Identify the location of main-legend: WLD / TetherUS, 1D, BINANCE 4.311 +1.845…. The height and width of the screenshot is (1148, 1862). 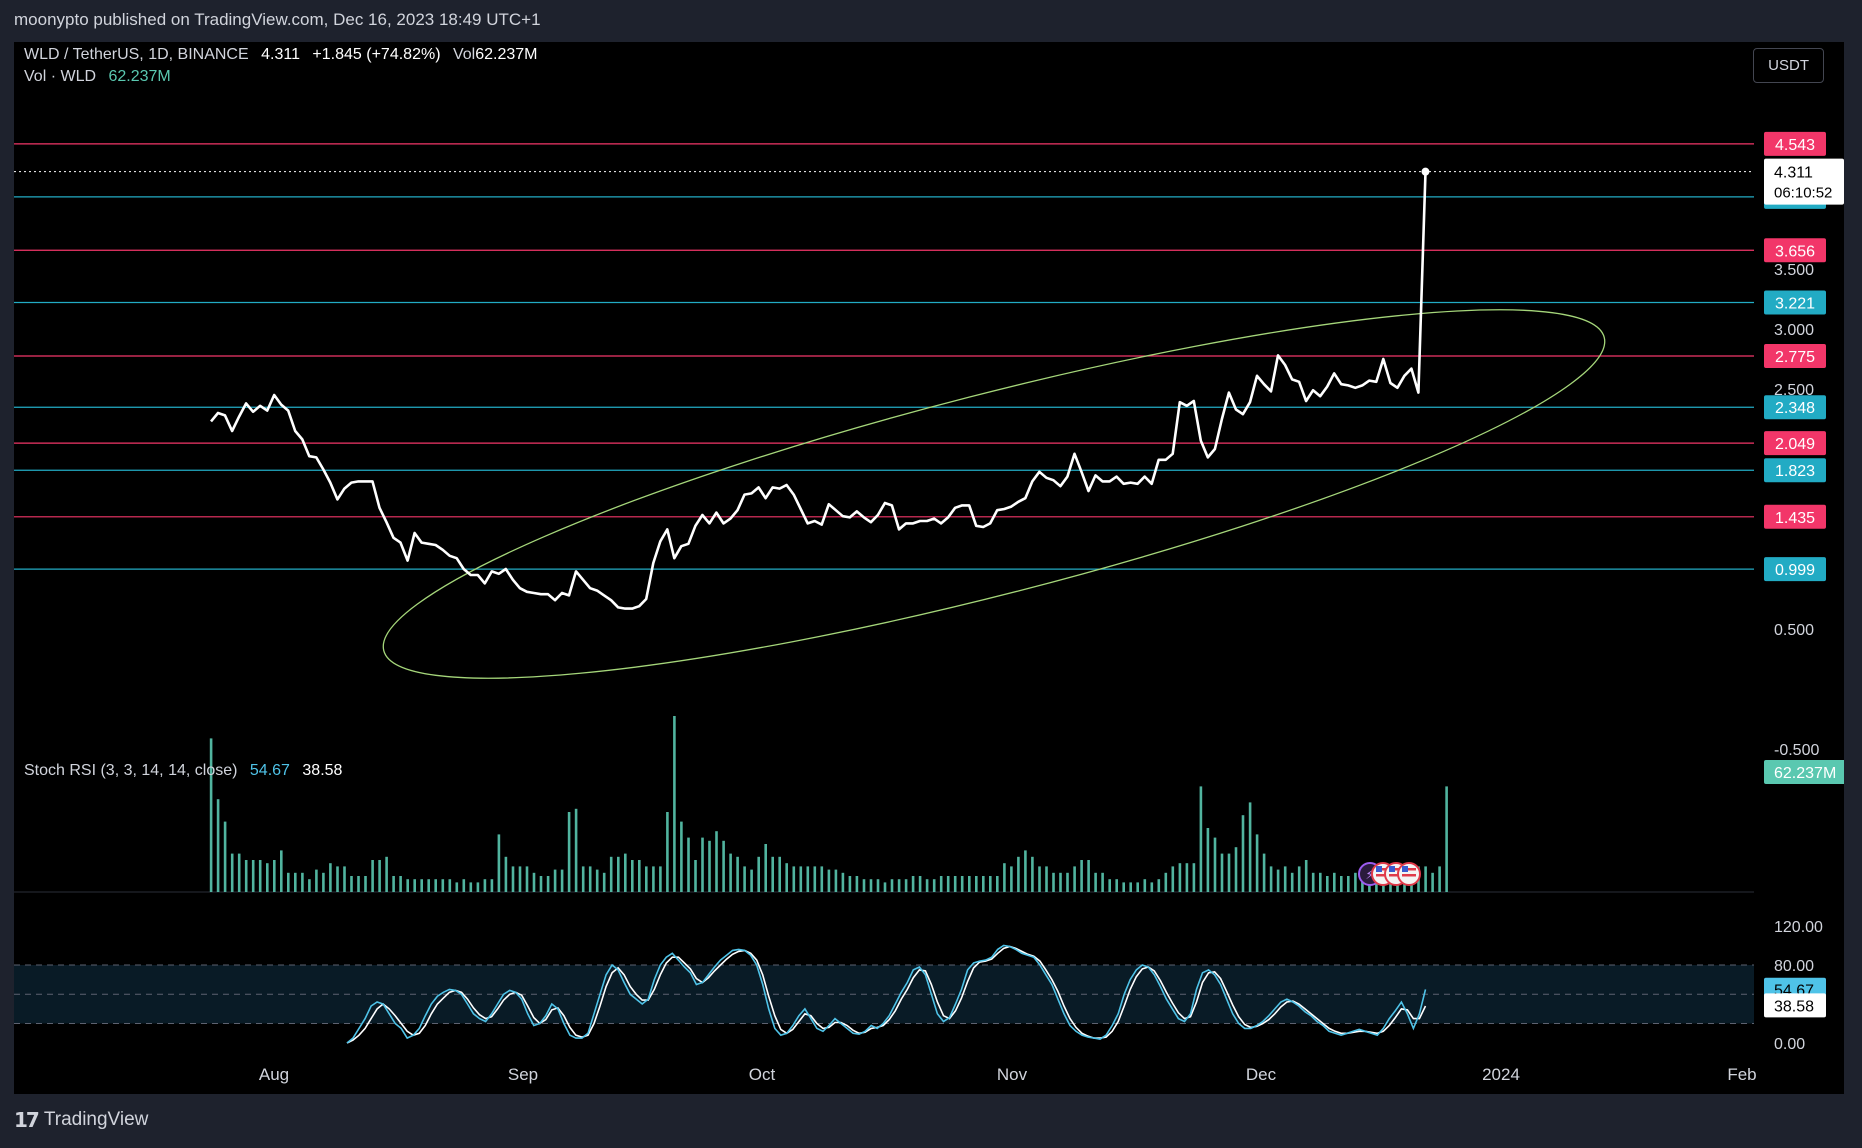
(280, 55).